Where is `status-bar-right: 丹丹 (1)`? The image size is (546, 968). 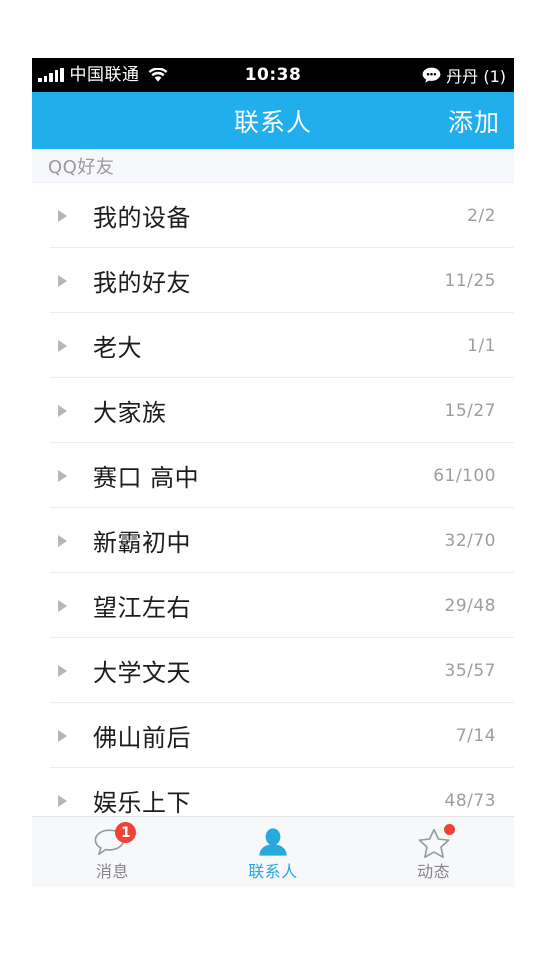 status-bar-right: 丹丹 (1) is located at coordinates (464, 75).